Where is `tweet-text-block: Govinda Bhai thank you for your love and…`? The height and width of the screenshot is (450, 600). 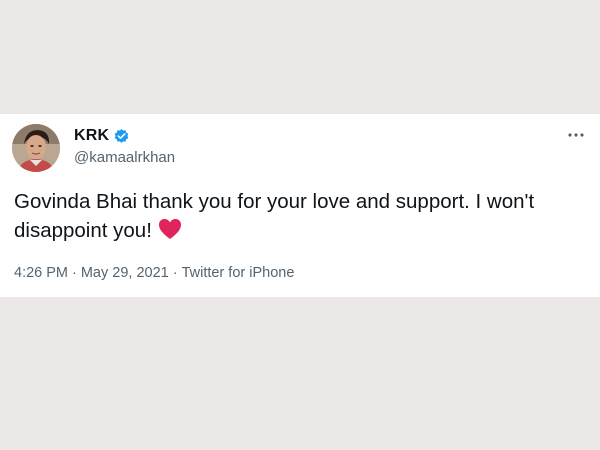 tweet-text-block: Govinda Bhai thank you for your love and… is located at coordinates (299, 216).